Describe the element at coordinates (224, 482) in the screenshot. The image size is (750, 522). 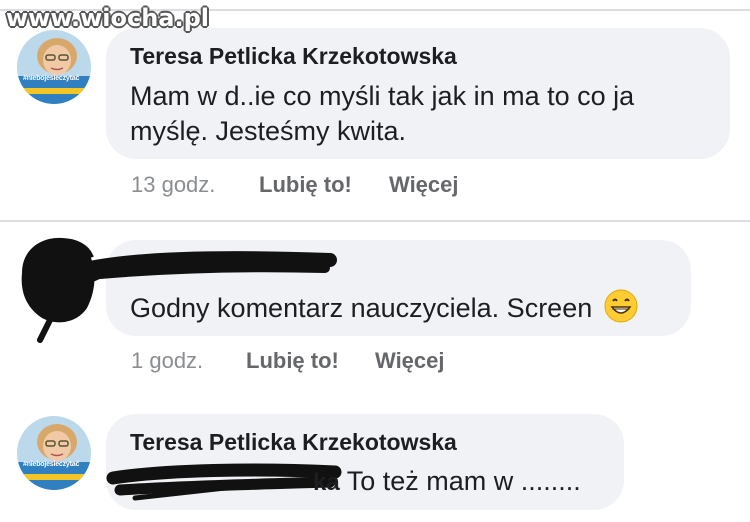
I see `redaction-scribble-mention` at that location.